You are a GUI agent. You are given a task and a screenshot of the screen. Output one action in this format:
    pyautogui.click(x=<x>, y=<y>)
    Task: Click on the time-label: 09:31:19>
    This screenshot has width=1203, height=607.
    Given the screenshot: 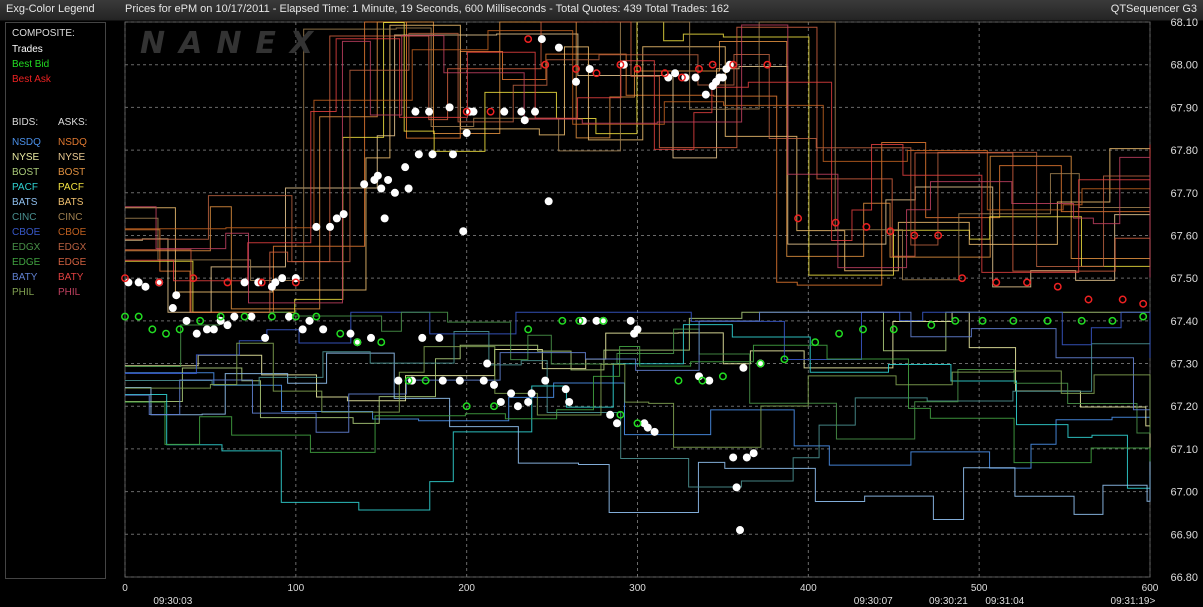 What is the action you would take?
    pyautogui.click(x=1133, y=601)
    